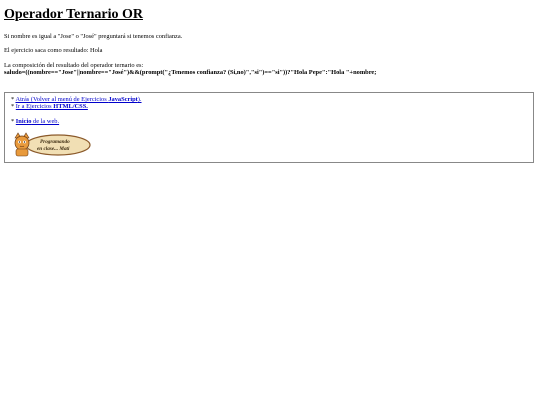 Image resolution: width=540 pixels, height=405 pixels. What do you see at coordinates (53, 149) in the screenshot?
I see `logo-line2: en clase... Mati` at bounding box center [53, 149].